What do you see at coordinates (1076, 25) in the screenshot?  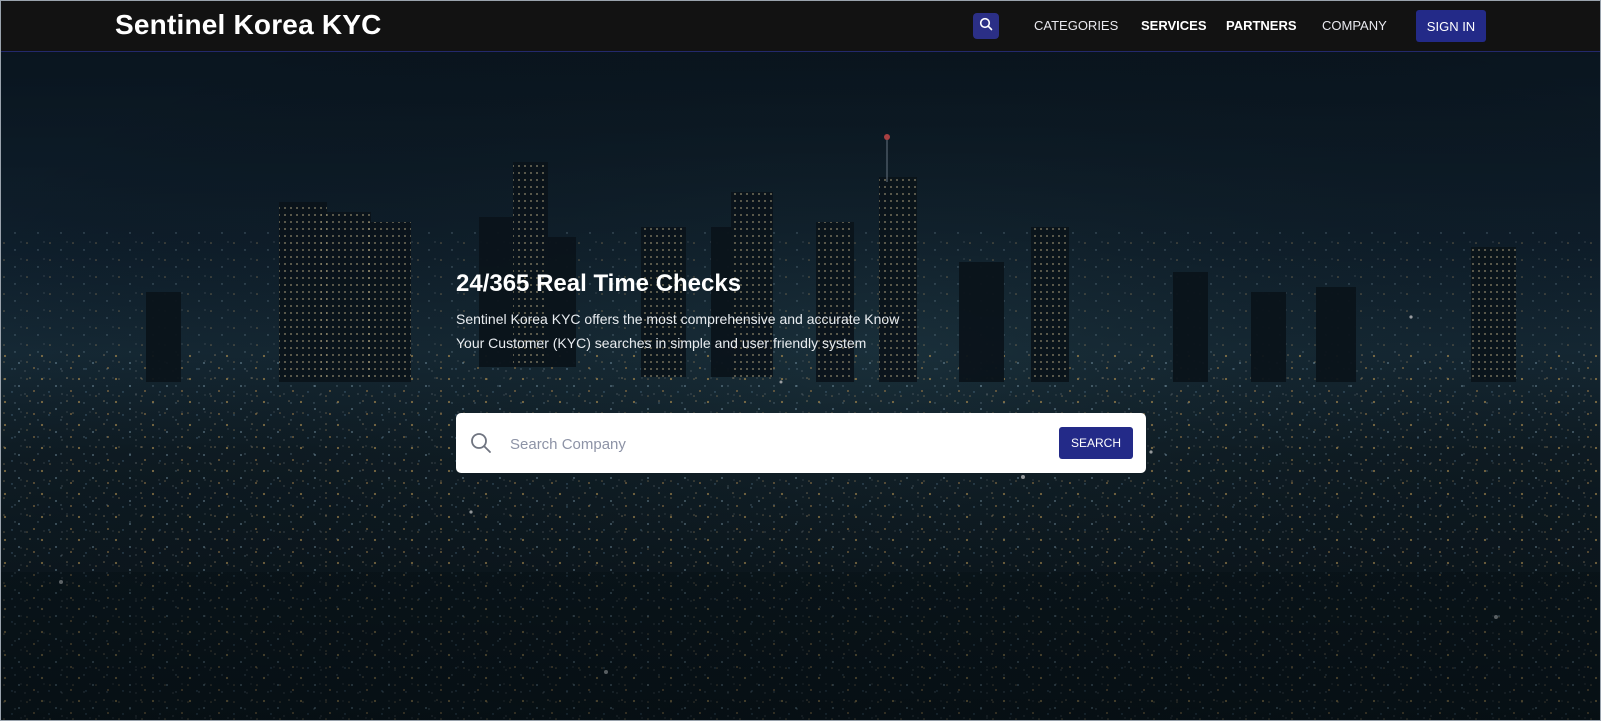 I see `nav-categories: CATEGORIES` at bounding box center [1076, 25].